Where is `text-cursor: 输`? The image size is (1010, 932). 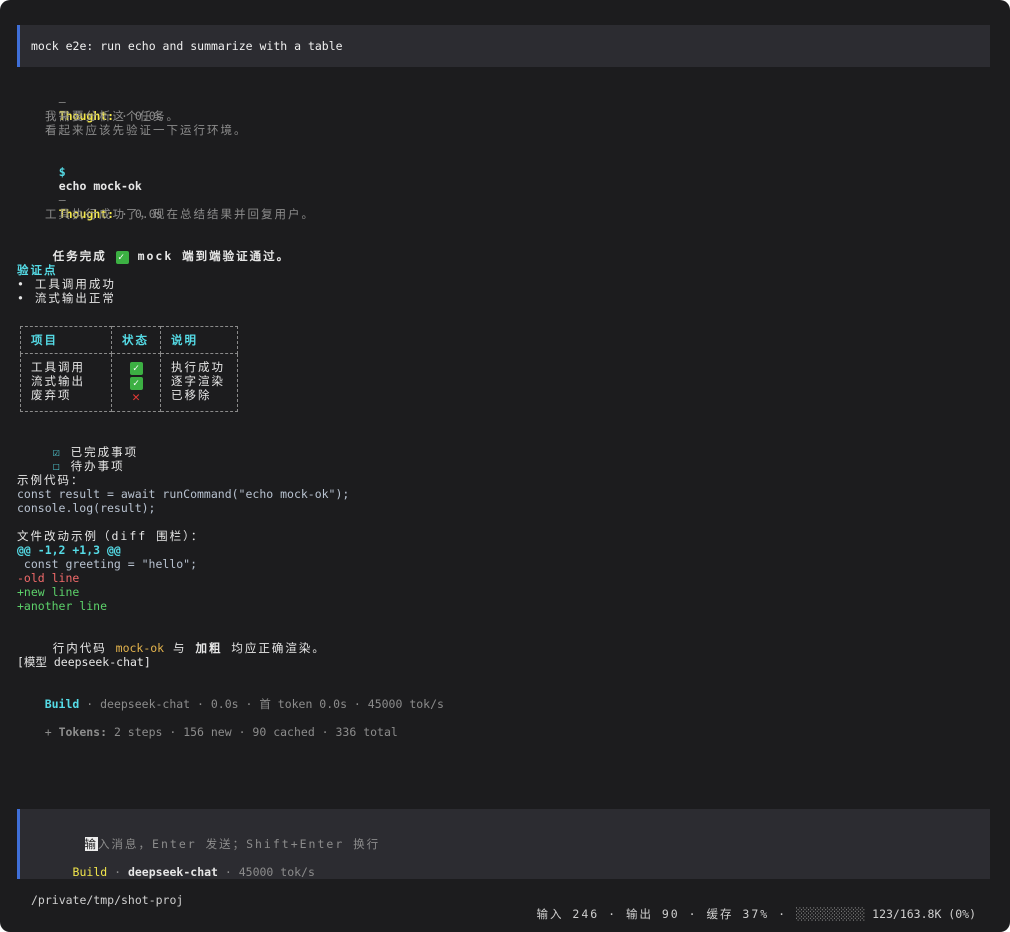 text-cursor: 输 is located at coordinates (91, 844).